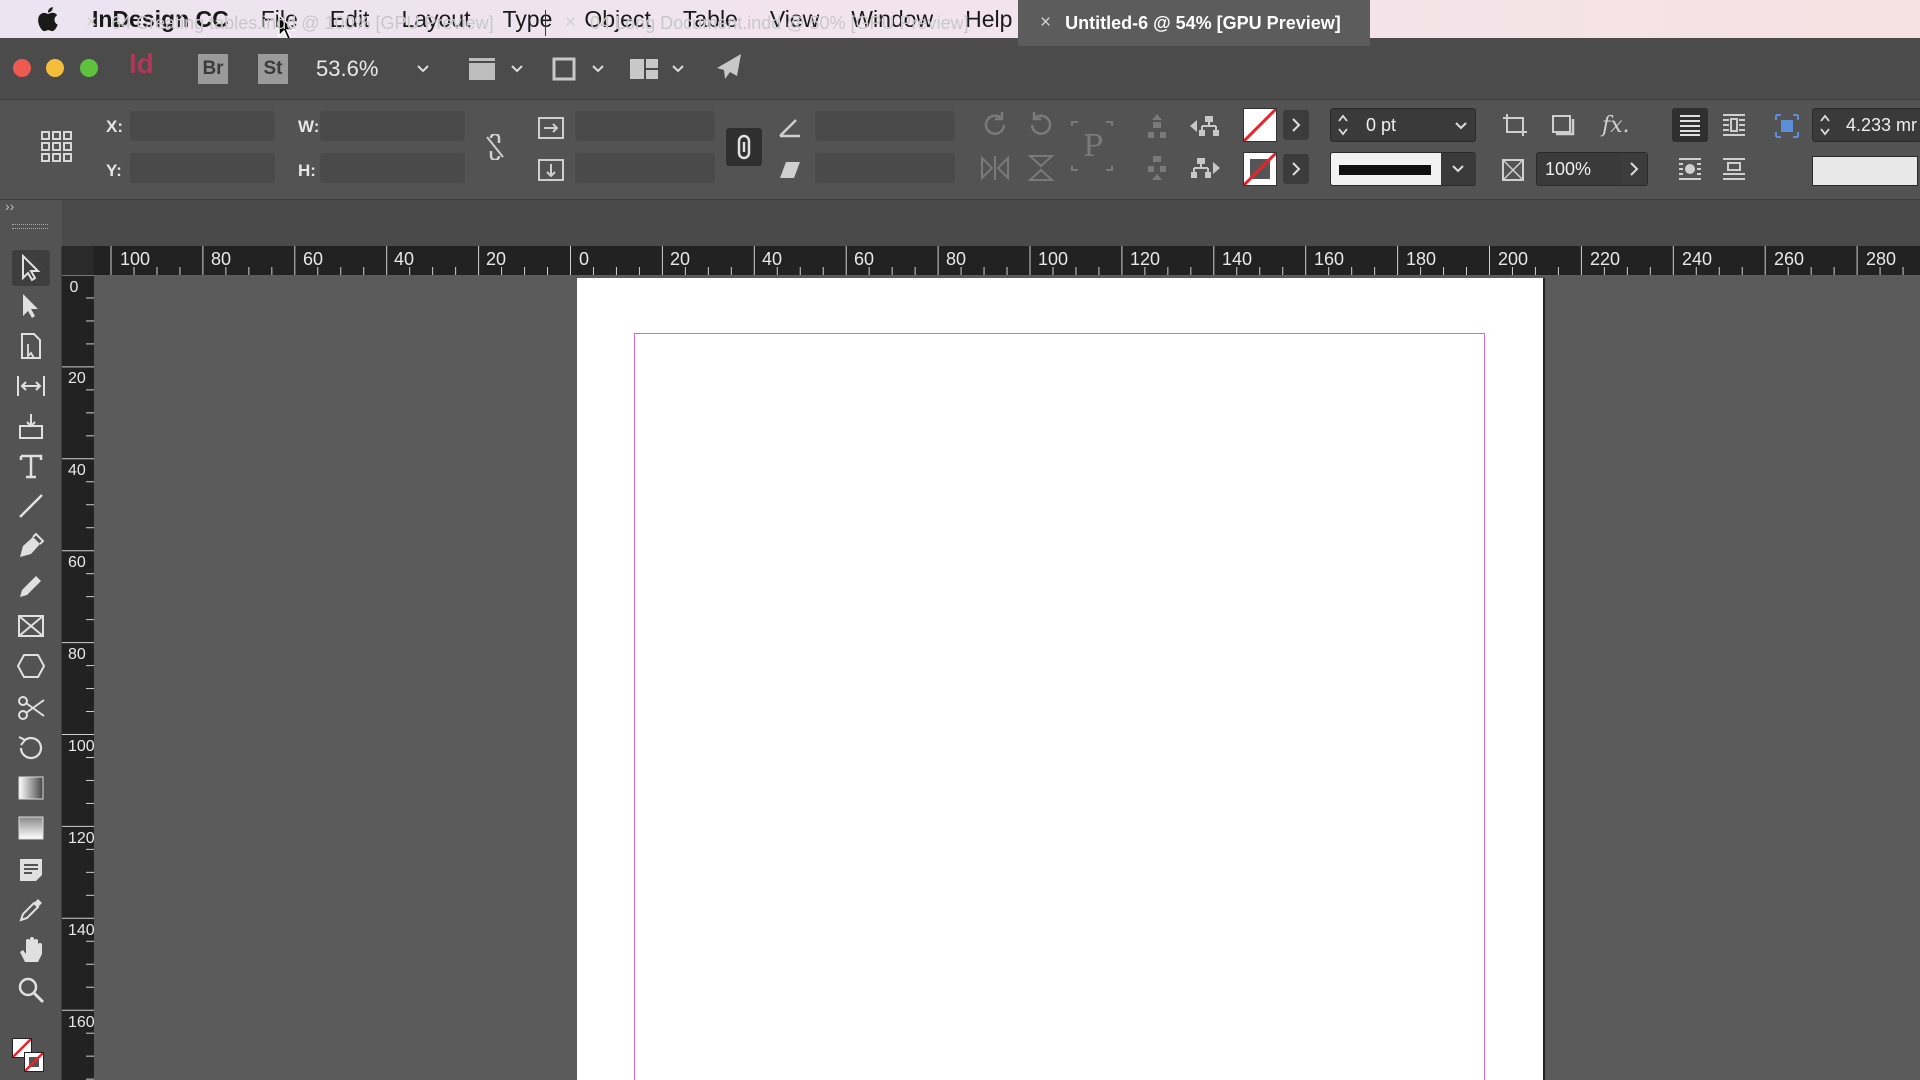 The width and height of the screenshot is (1920, 1080). What do you see at coordinates (1205, 168) in the screenshot?
I see `select-next-object-icon` at bounding box center [1205, 168].